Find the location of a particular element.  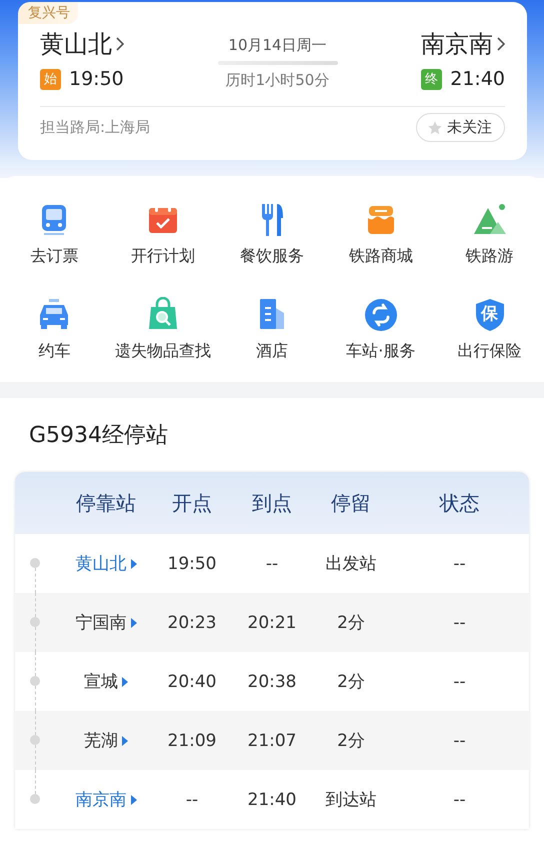

table-cell-text: 出发站 is located at coordinates (351, 564).